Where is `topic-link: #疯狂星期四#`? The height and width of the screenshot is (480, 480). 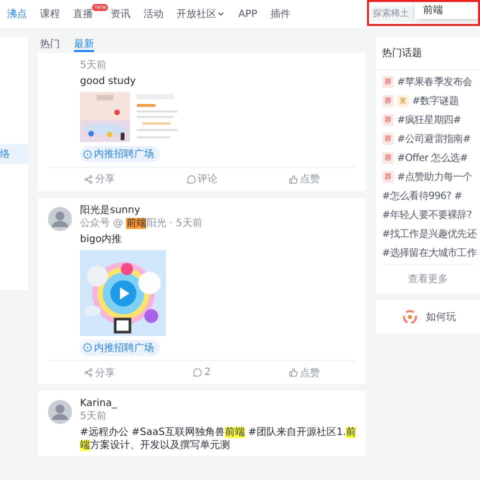
topic-link: #疯狂星期四# is located at coordinates (429, 119).